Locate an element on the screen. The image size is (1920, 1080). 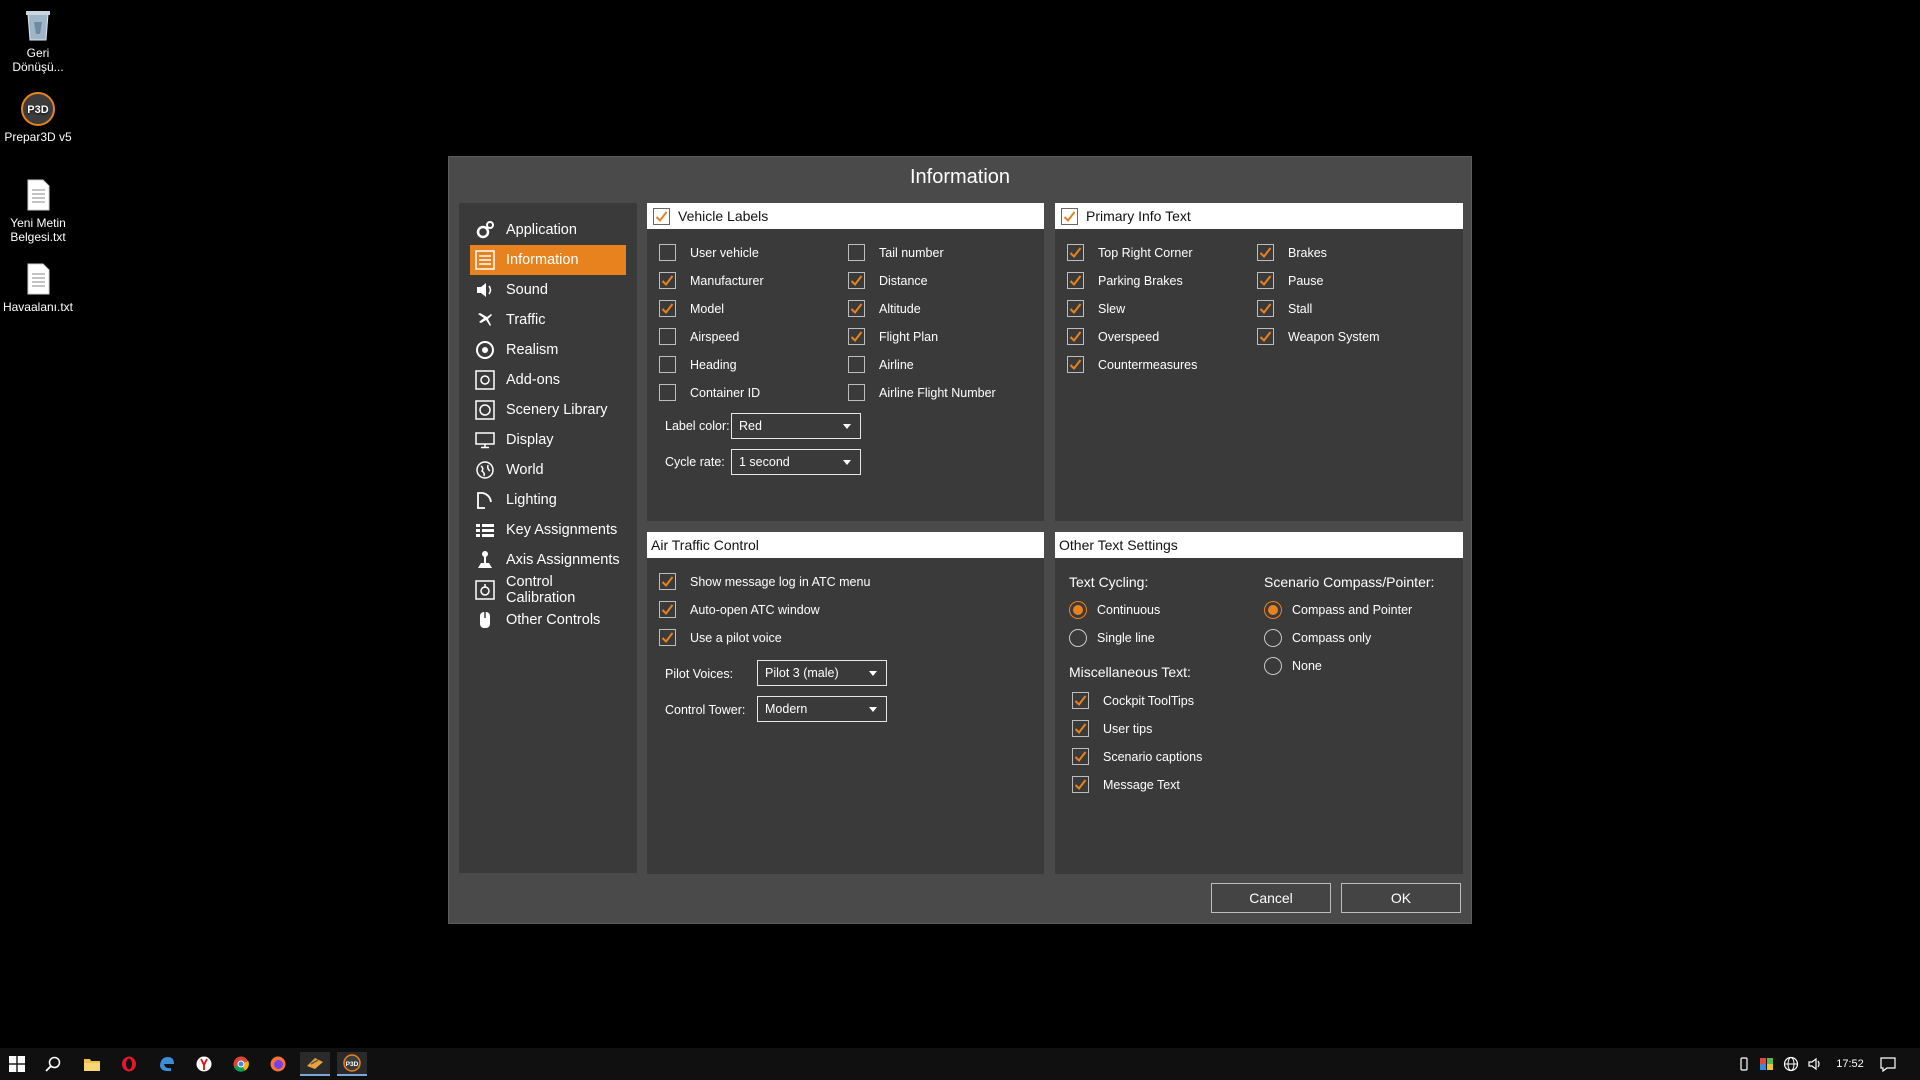
option-show-message-log: Show message log in ATC menu is located at coordinates (764, 581).